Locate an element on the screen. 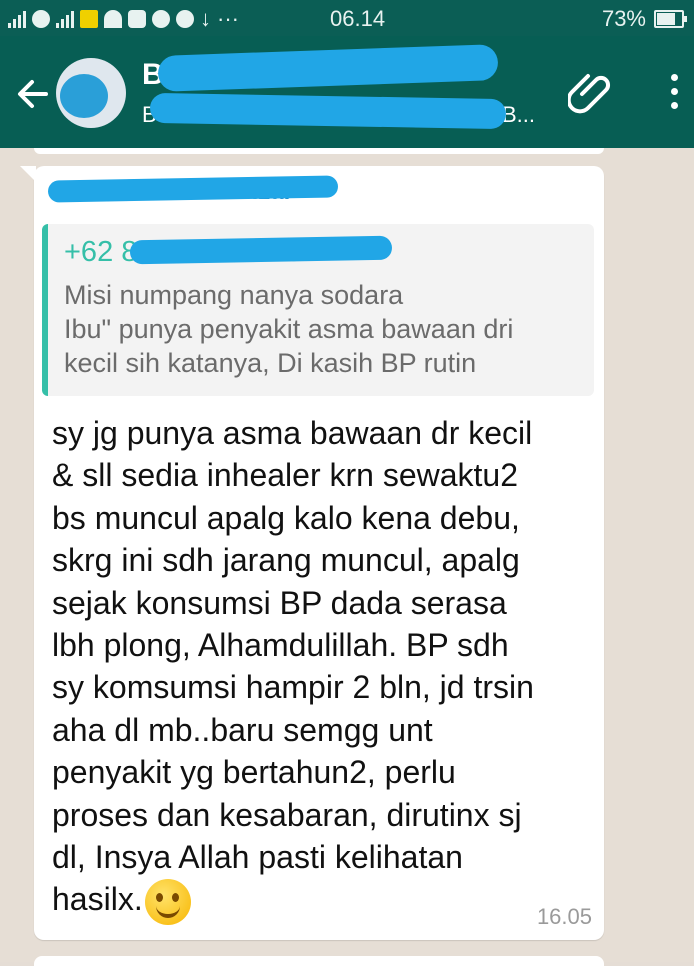 The image size is (694, 966). wifi-icon is located at coordinates (113, 19).